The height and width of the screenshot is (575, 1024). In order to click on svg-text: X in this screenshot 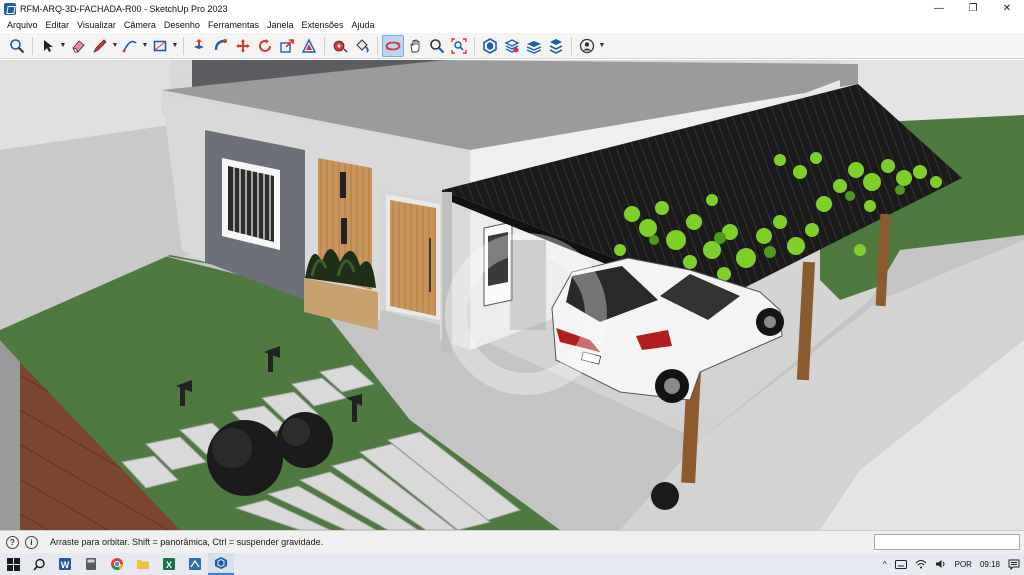, I will do `click(169, 565)`.